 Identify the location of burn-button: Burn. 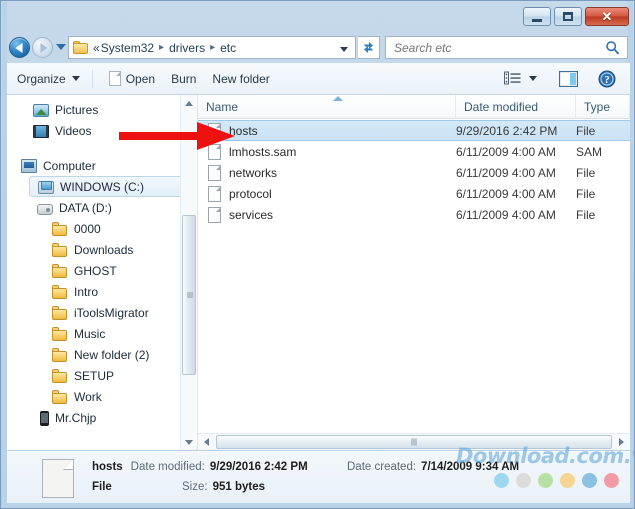
(183, 79).